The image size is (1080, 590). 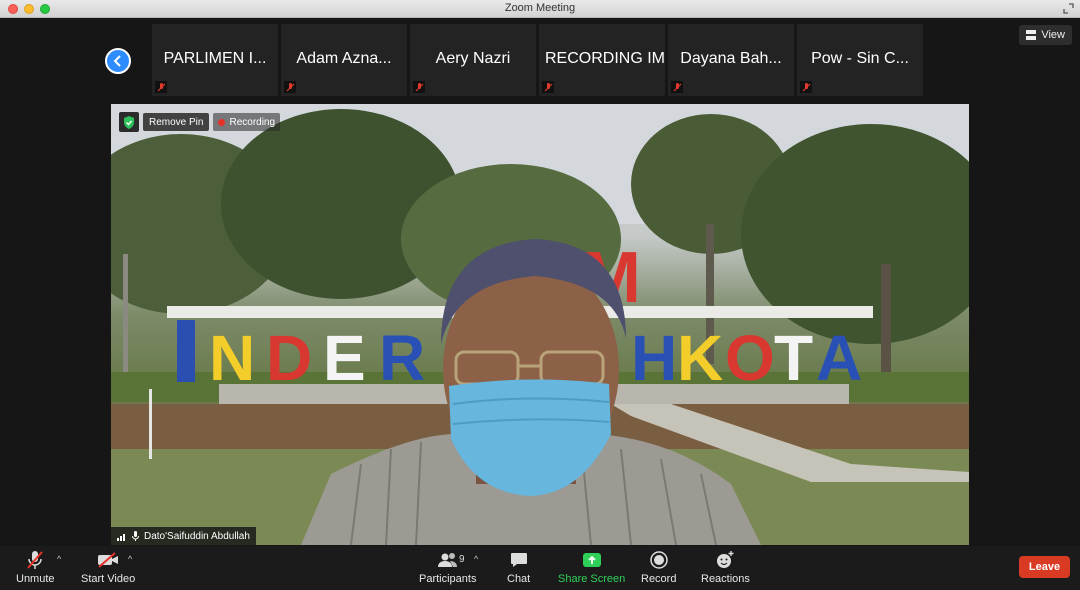 I want to click on smiley-plus-icon, so click(x=725, y=559).